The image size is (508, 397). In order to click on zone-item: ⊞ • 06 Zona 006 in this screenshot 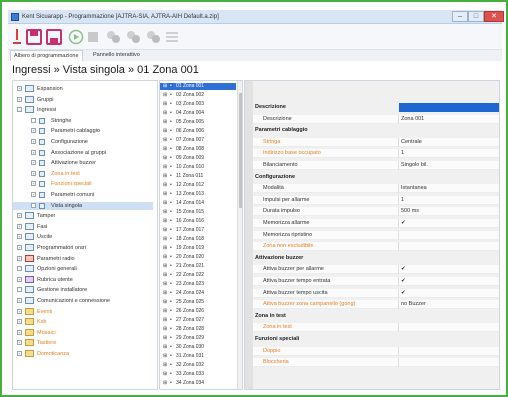, I will do `click(198, 131)`.